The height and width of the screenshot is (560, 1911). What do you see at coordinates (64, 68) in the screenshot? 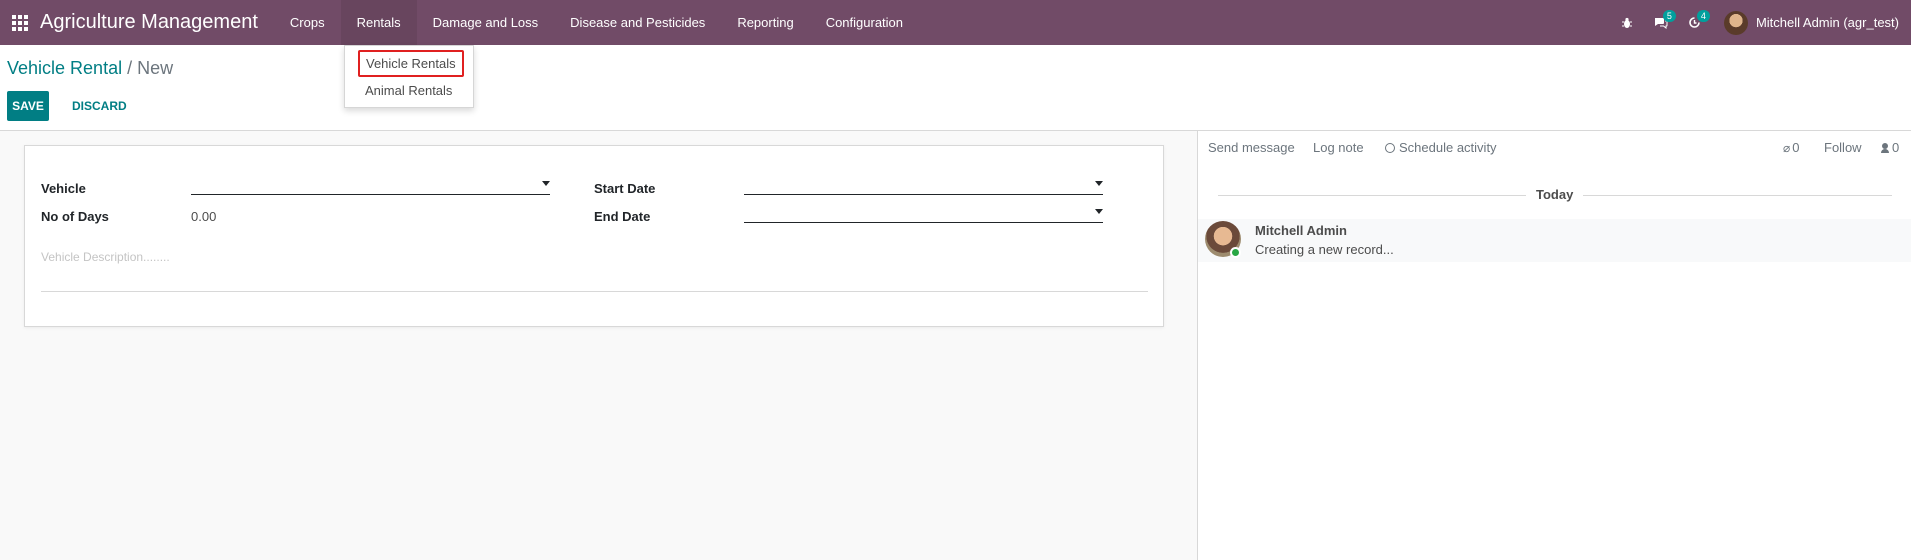
I see `breadcrumb-vehicle-rental: Vehicle Rental` at bounding box center [64, 68].